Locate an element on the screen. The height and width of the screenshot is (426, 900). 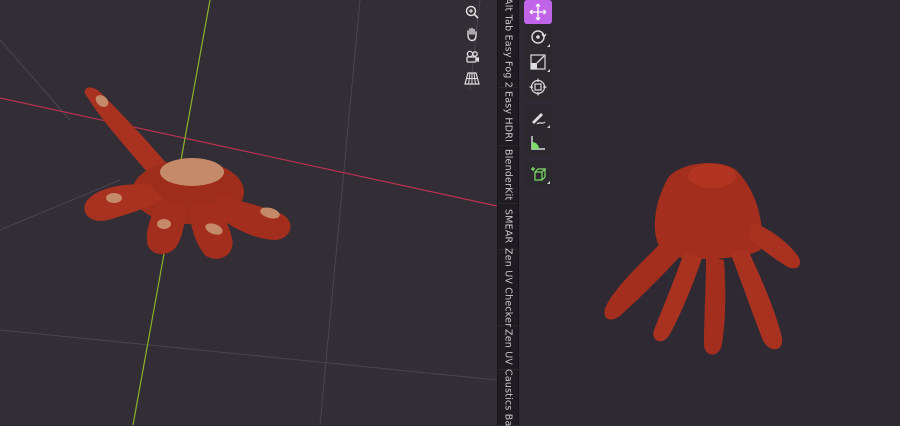
viewport-toolbar is located at coordinates (538, 100).